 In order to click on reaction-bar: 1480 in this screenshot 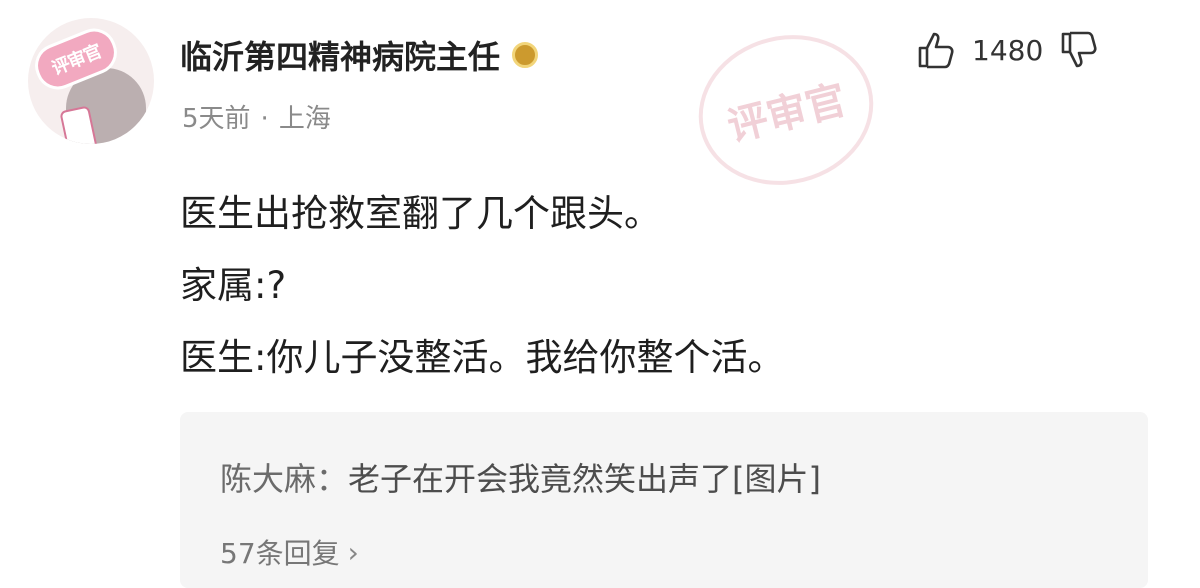, I will do `click(1007, 50)`.